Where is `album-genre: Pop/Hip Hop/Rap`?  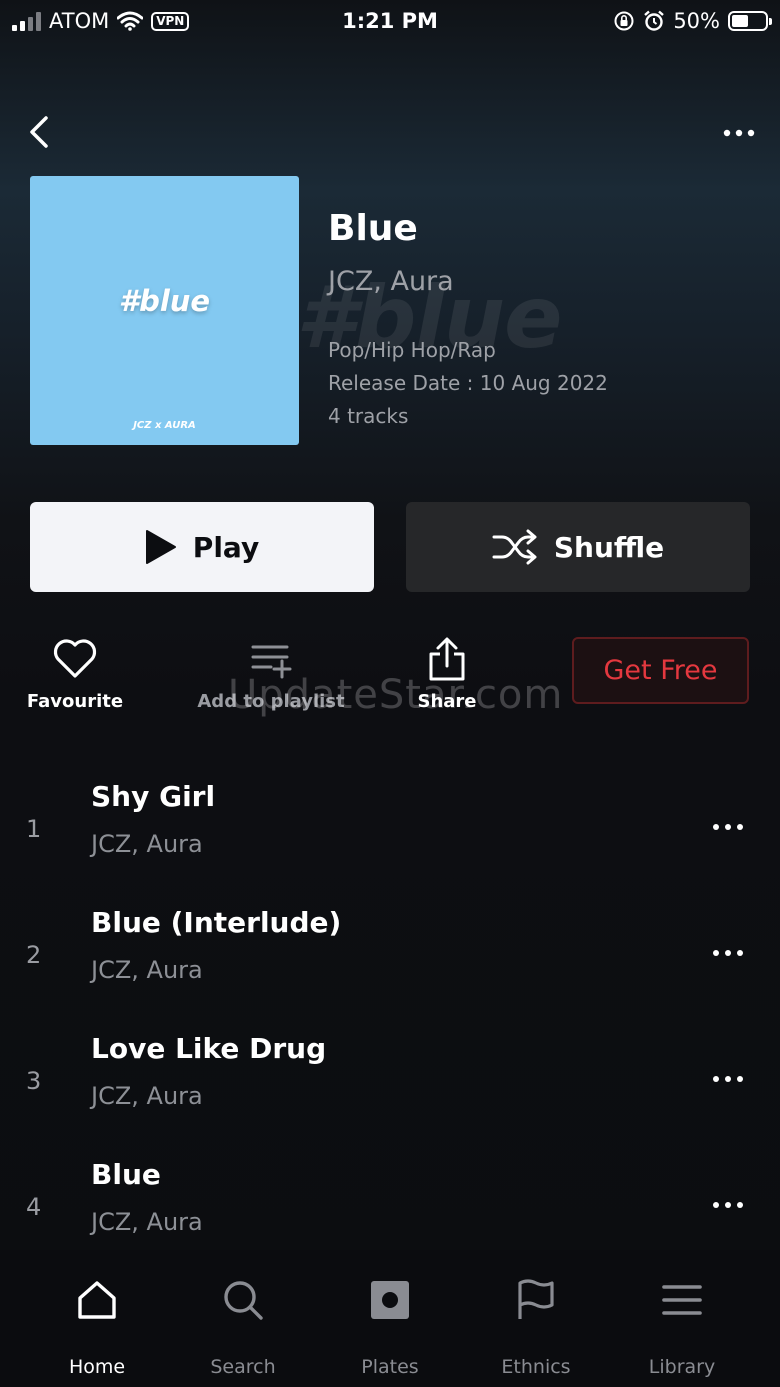 album-genre: Pop/Hip Hop/Rap is located at coordinates (412, 350).